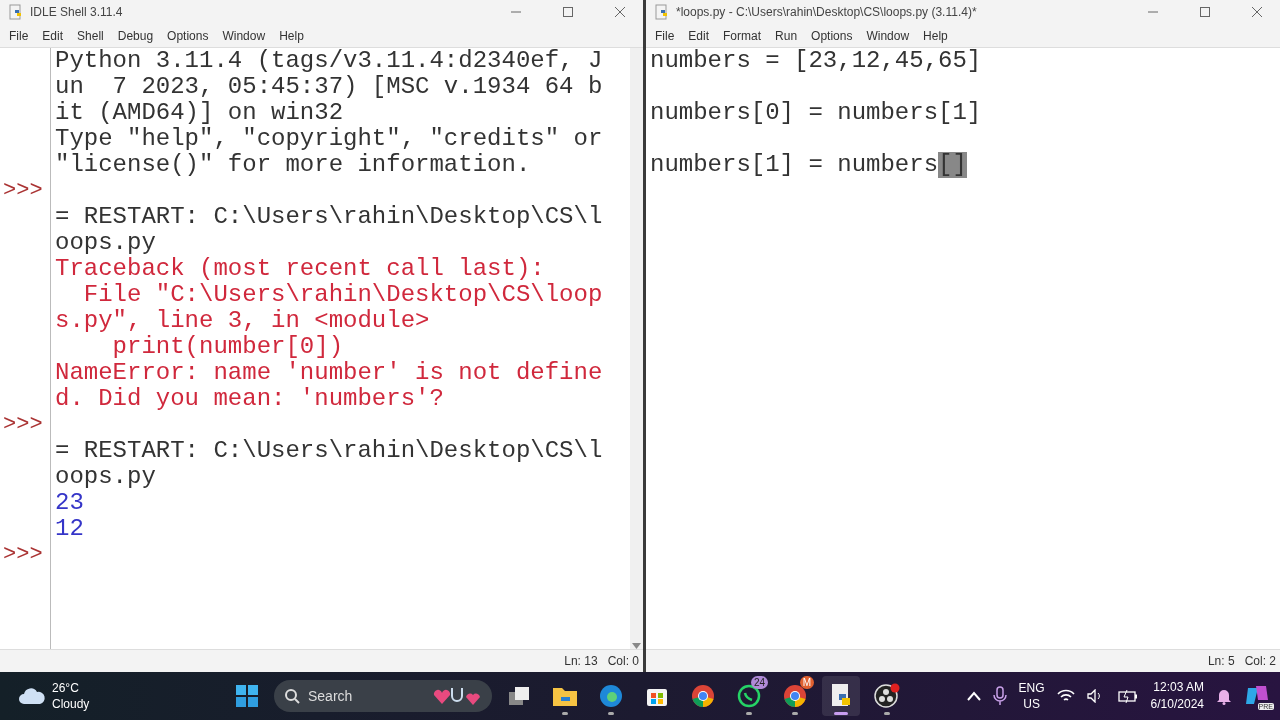 Image resolution: width=1280 pixels, height=720 pixels. What do you see at coordinates (1065, 696) in the screenshot?
I see `wifi-icon` at bounding box center [1065, 696].